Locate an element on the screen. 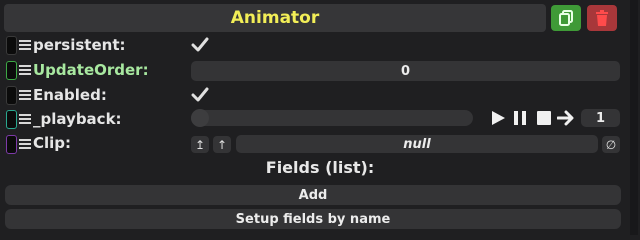 Image resolution: width=640 pixels, height=240 pixels. stop-button is located at coordinates (544, 118).